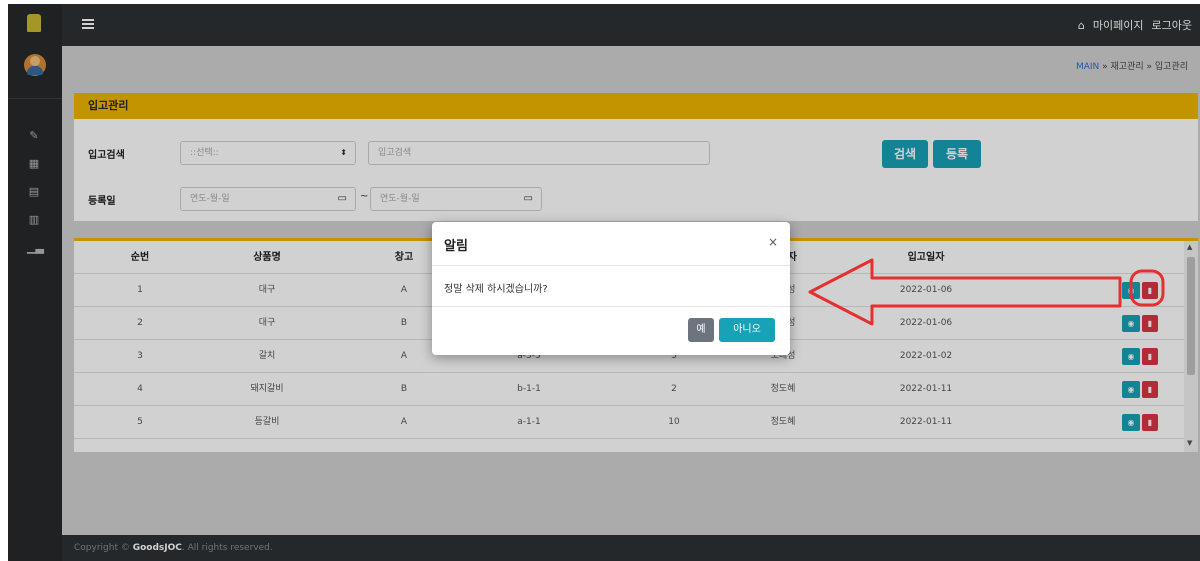 The width and height of the screenshot is (1200, 561). I want to click on close-icon: ×, so click(773, 242).